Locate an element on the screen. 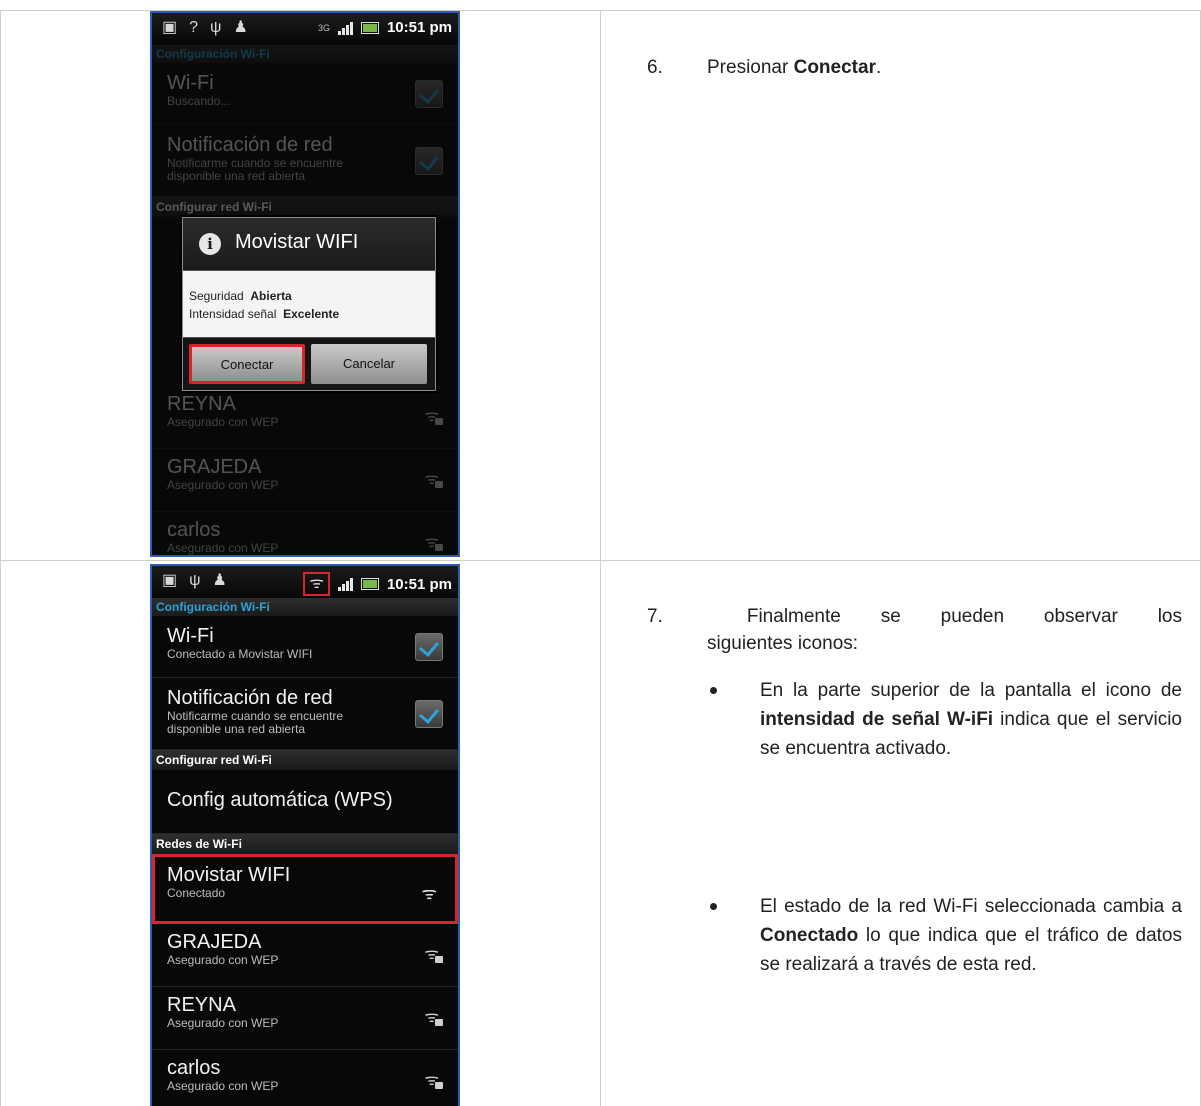 The image size is (1201, 1106). security-label: Seguridad is located at coordinates (216, 296).